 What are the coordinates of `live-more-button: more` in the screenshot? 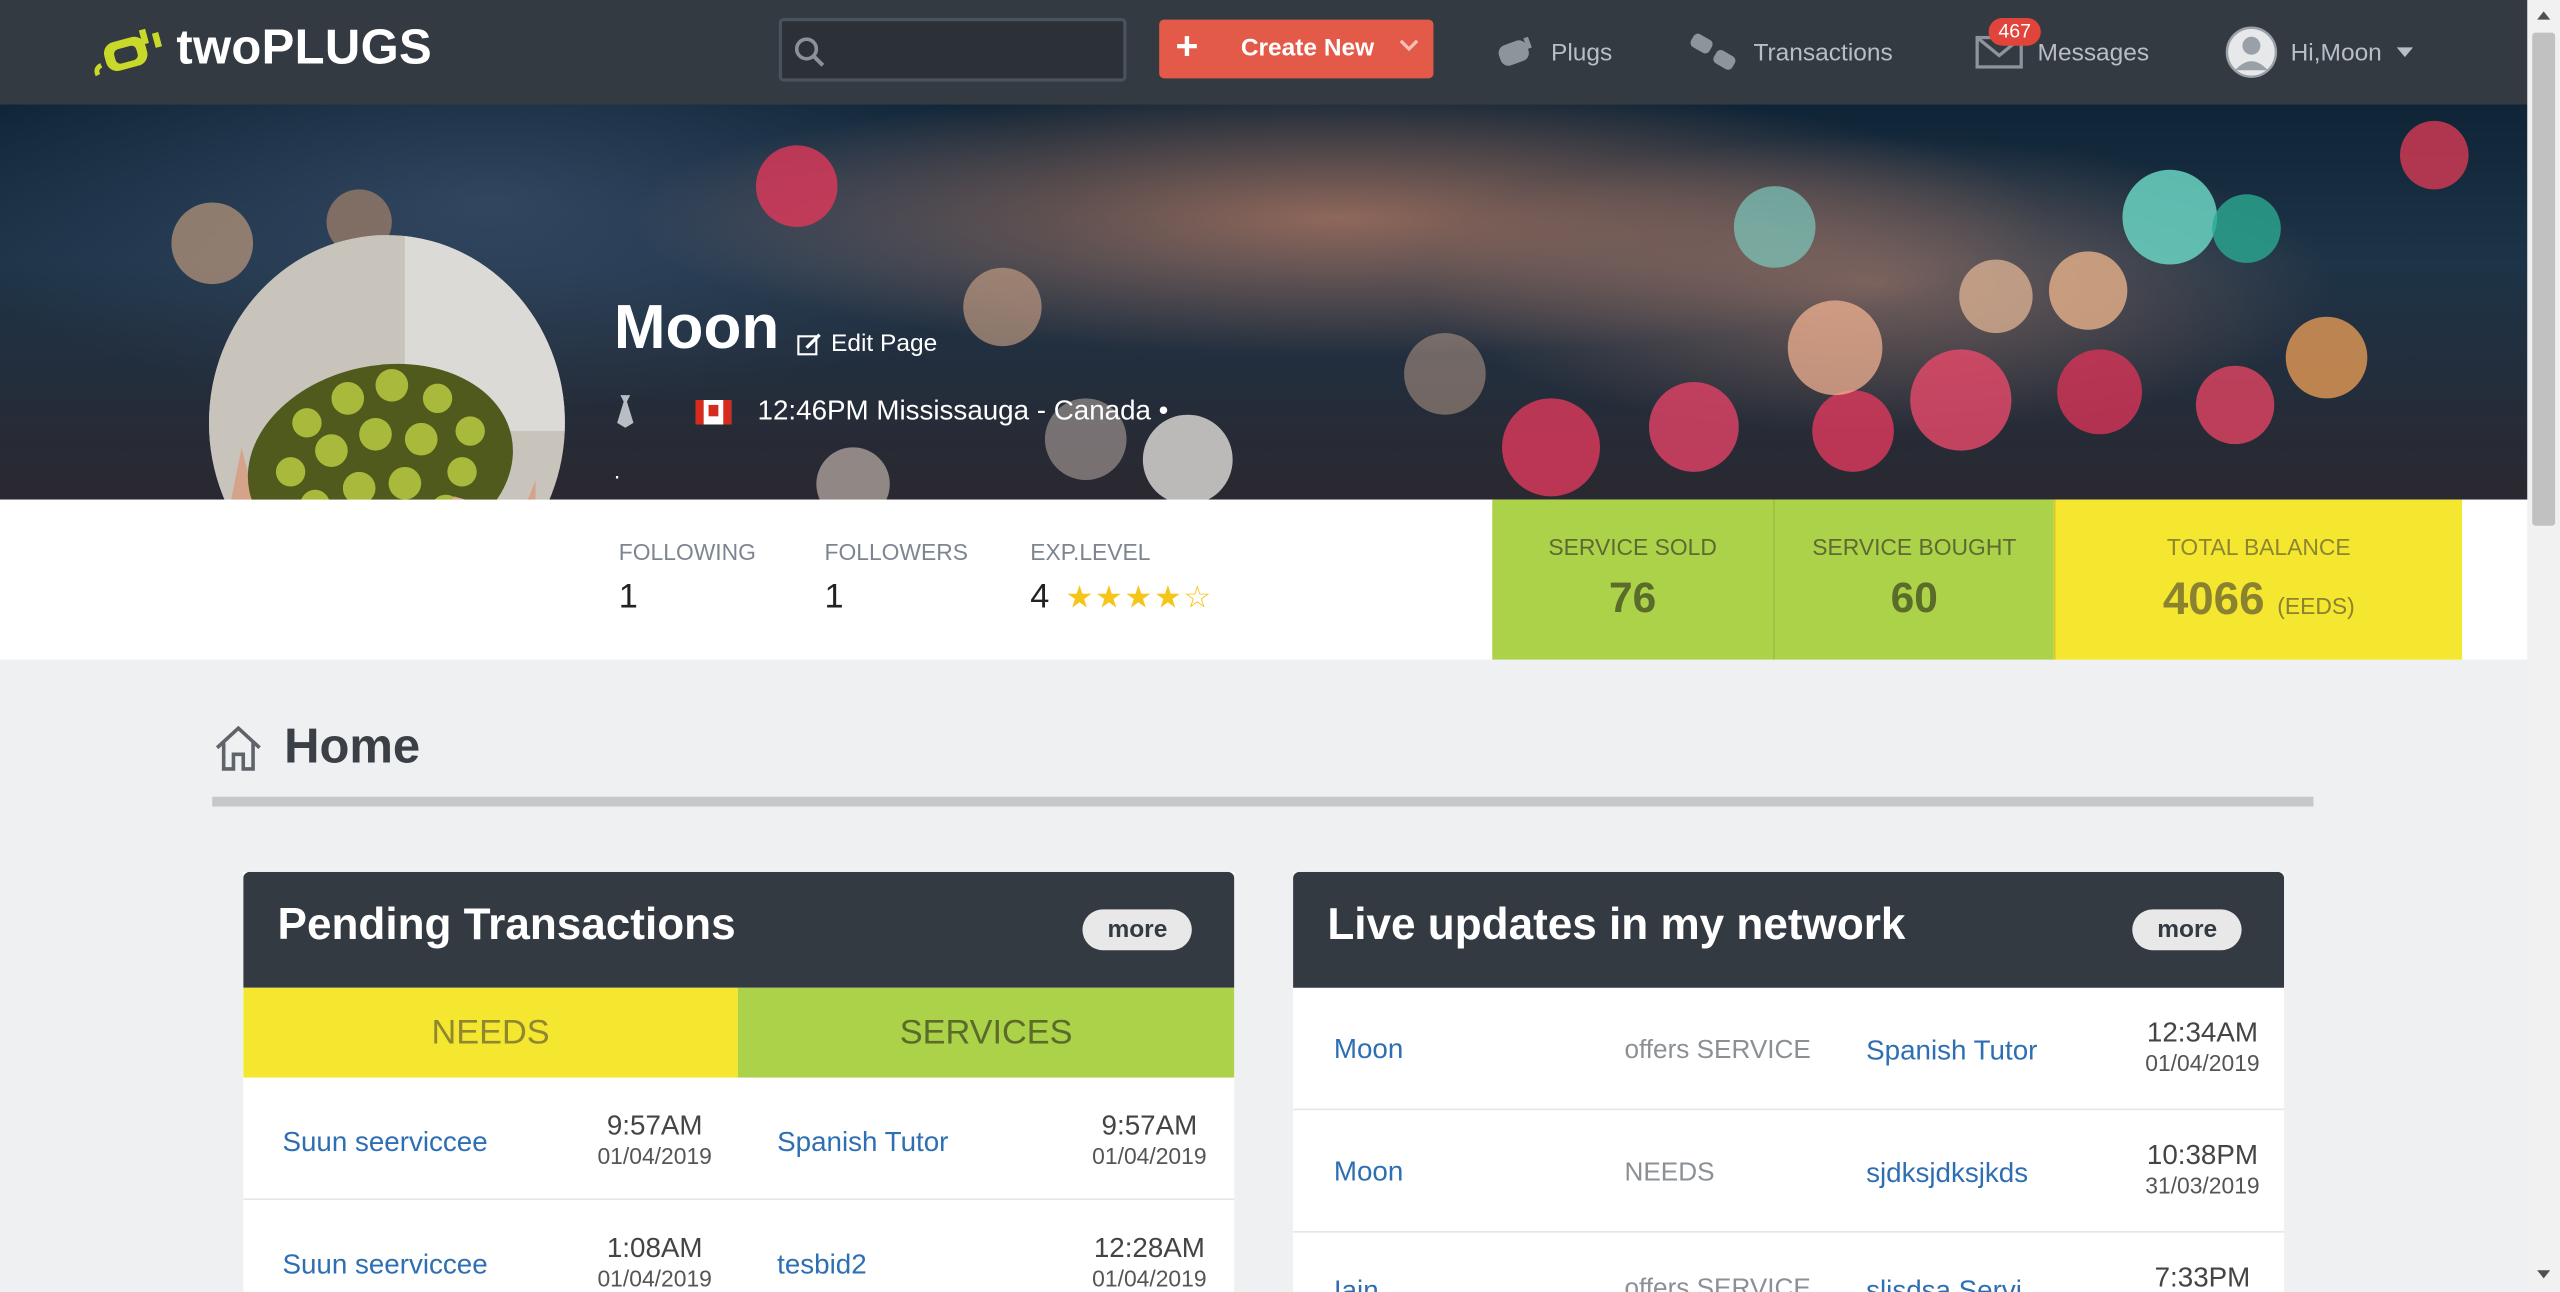 It's located at (2187, 930).